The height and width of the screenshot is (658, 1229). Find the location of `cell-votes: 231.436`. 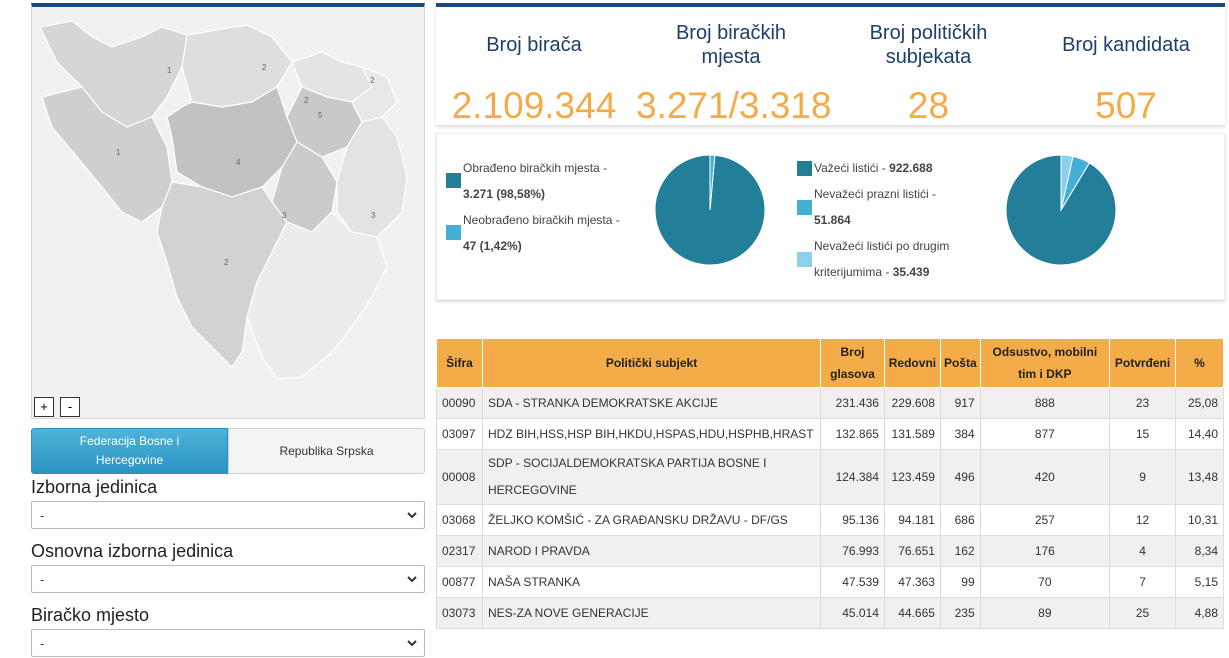

cell-votes: 231.436 is located at coordinates (852, 403).